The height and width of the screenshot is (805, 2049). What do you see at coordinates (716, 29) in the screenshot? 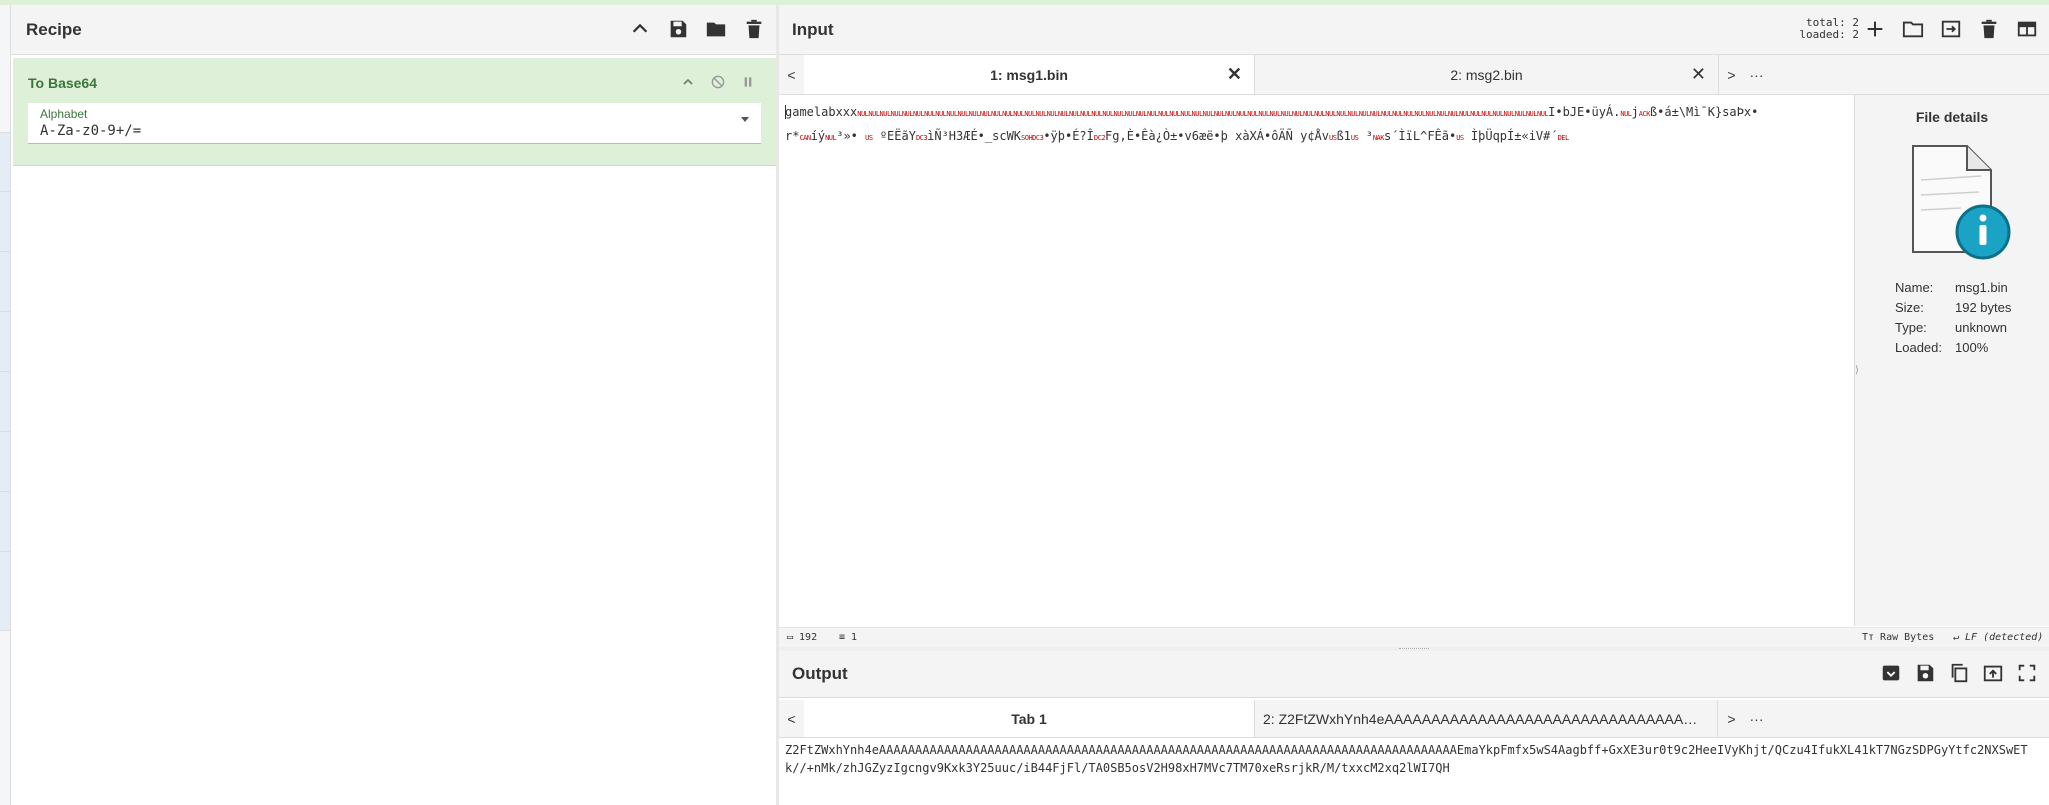
I see `folder-icon` at bounding box center [716, 29].